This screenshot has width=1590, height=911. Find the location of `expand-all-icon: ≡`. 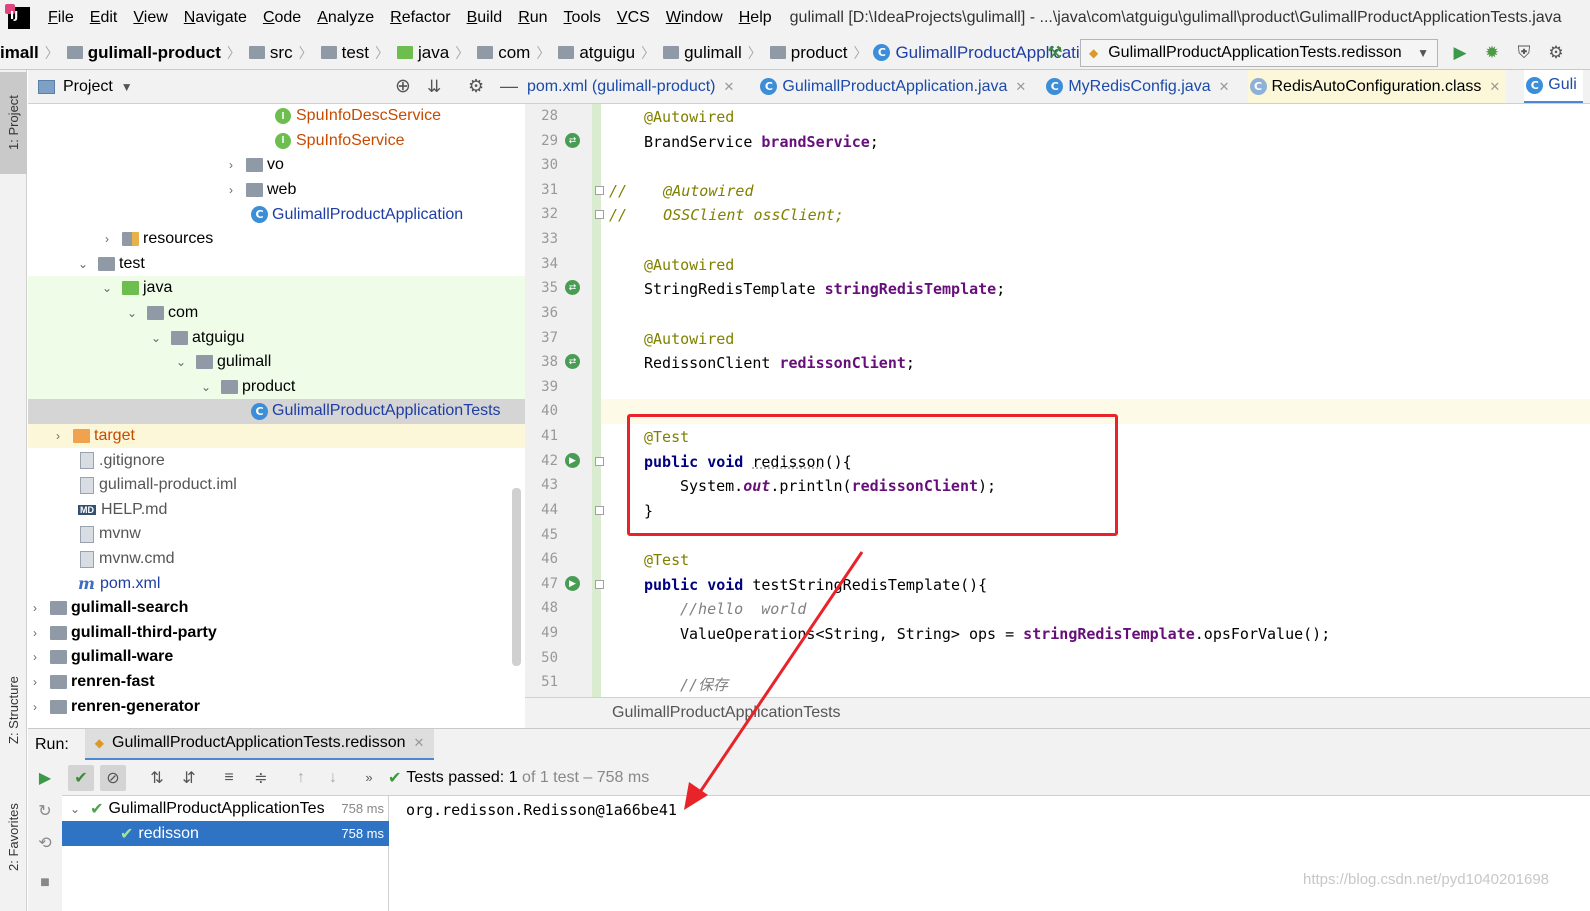

expand-all-icon: ≡ is located at coordinates (229, 778).